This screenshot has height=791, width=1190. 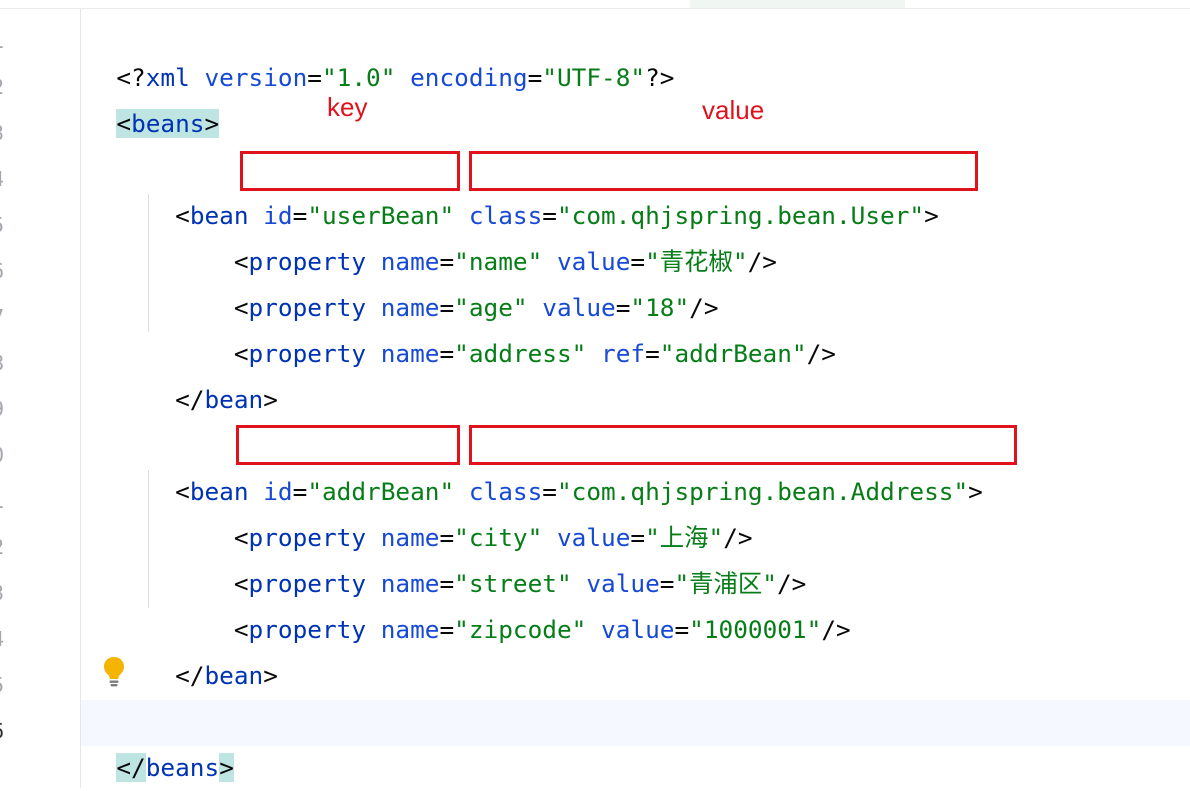 I want to click on attr-value: "addrBean", so click(x=733, y=353).